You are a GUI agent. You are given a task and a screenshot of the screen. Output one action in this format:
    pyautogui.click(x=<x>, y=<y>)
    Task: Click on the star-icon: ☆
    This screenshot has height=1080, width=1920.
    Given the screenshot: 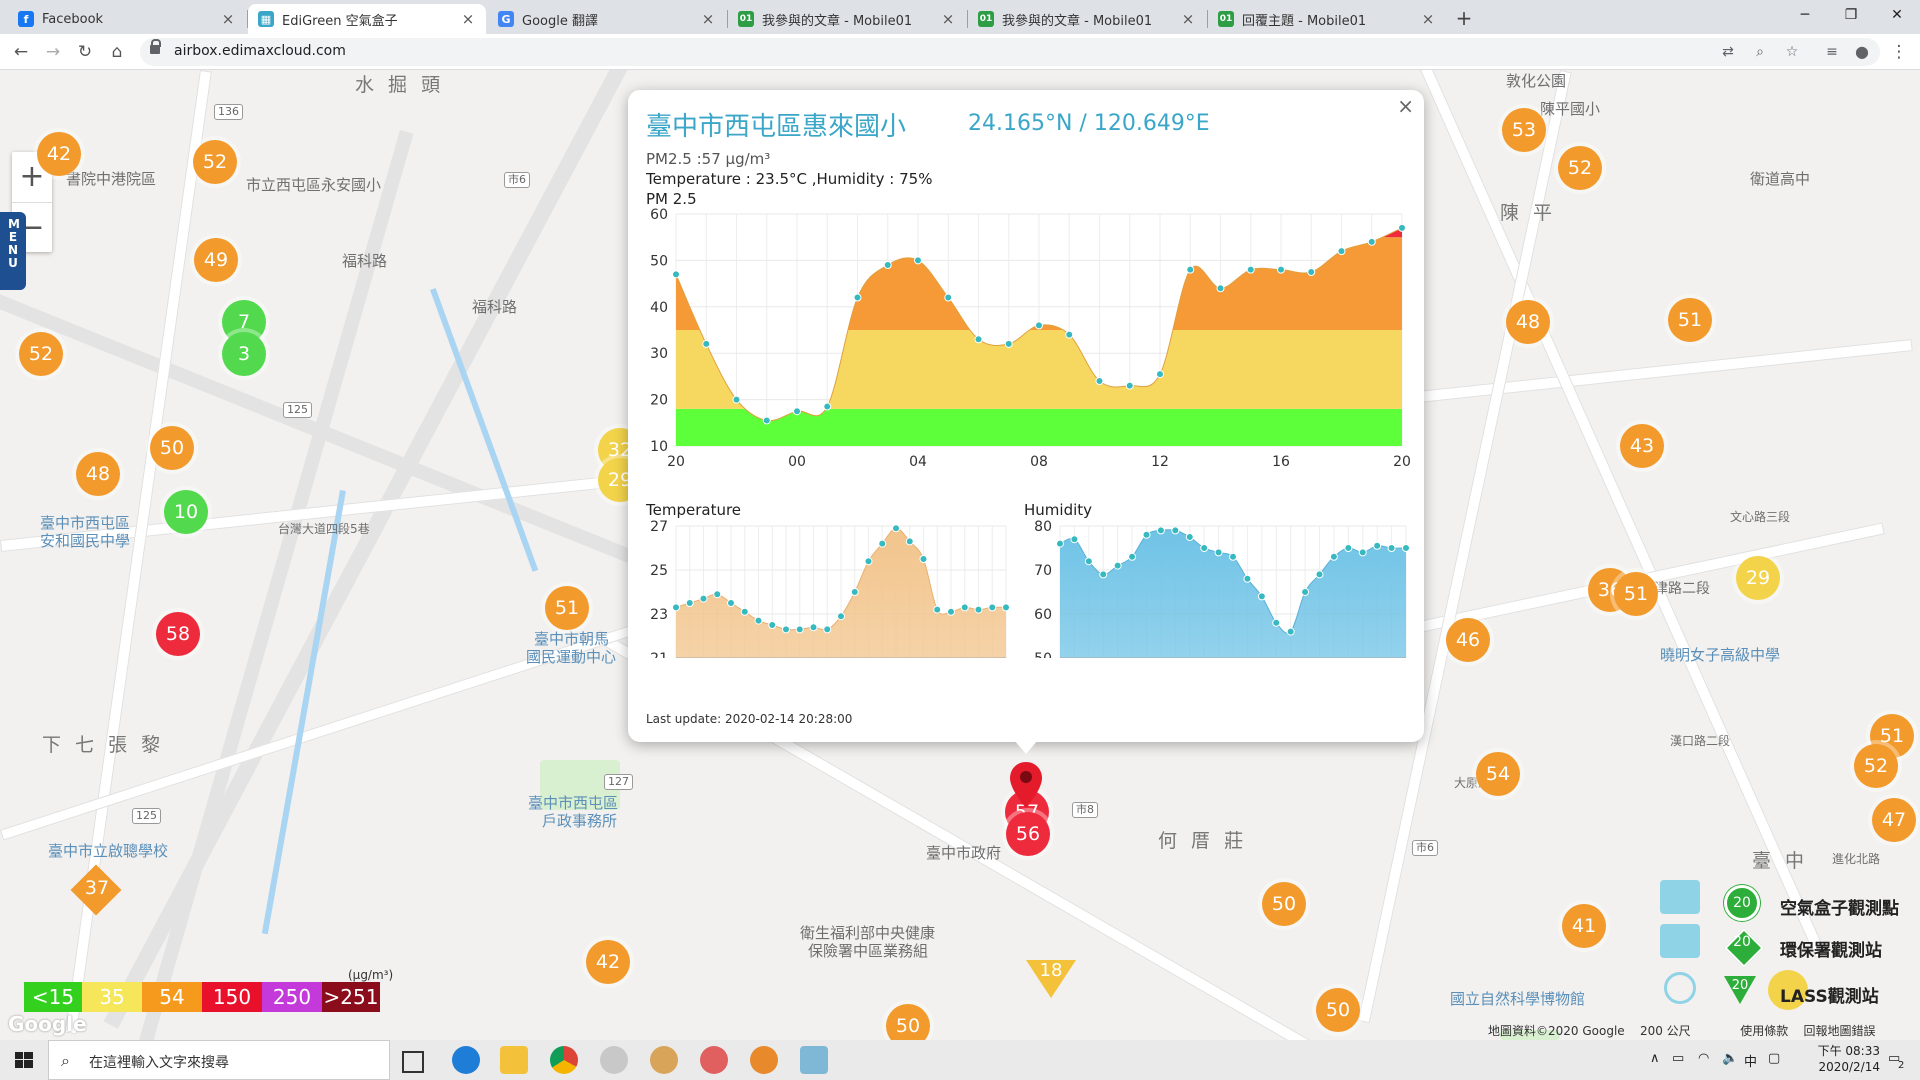 What is the action you would take?
    pyautogui.click(x=1792, y=52)
    